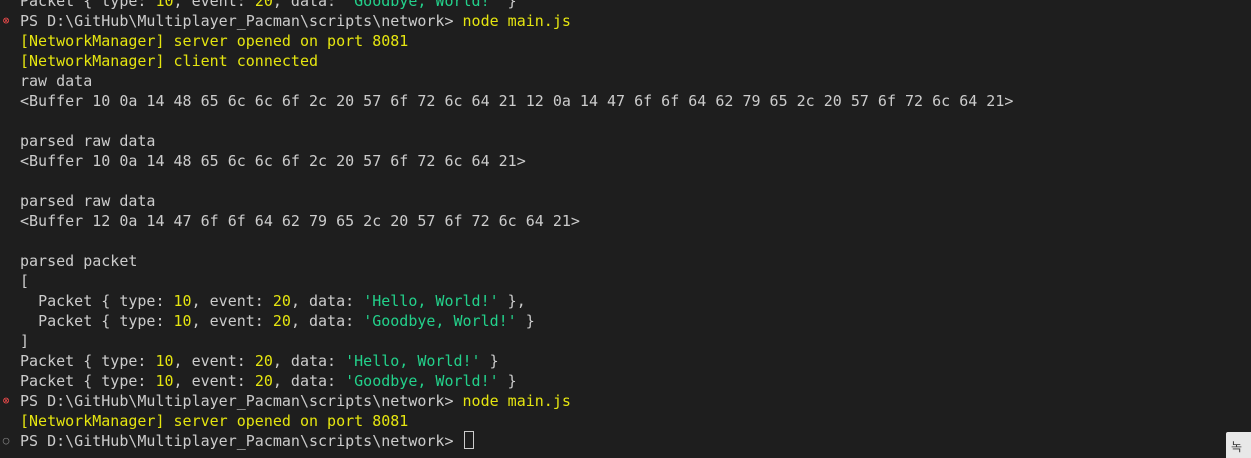 This screenshot has width=1251, height=458. What do you see at coordinates (468, 440) in the screenshot?
I see `cursor` at bounding box center [468, 440].